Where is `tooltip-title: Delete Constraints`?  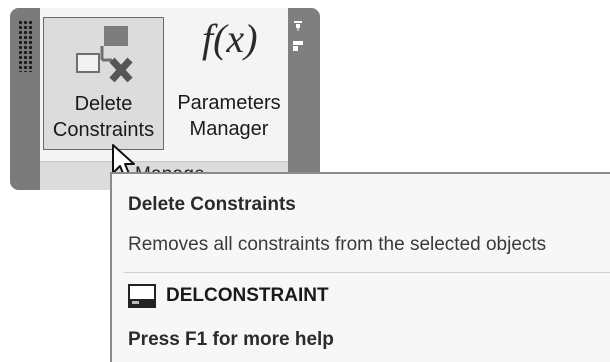 tooltip-title: Delete Constraints is located at coordinates (212, 204).